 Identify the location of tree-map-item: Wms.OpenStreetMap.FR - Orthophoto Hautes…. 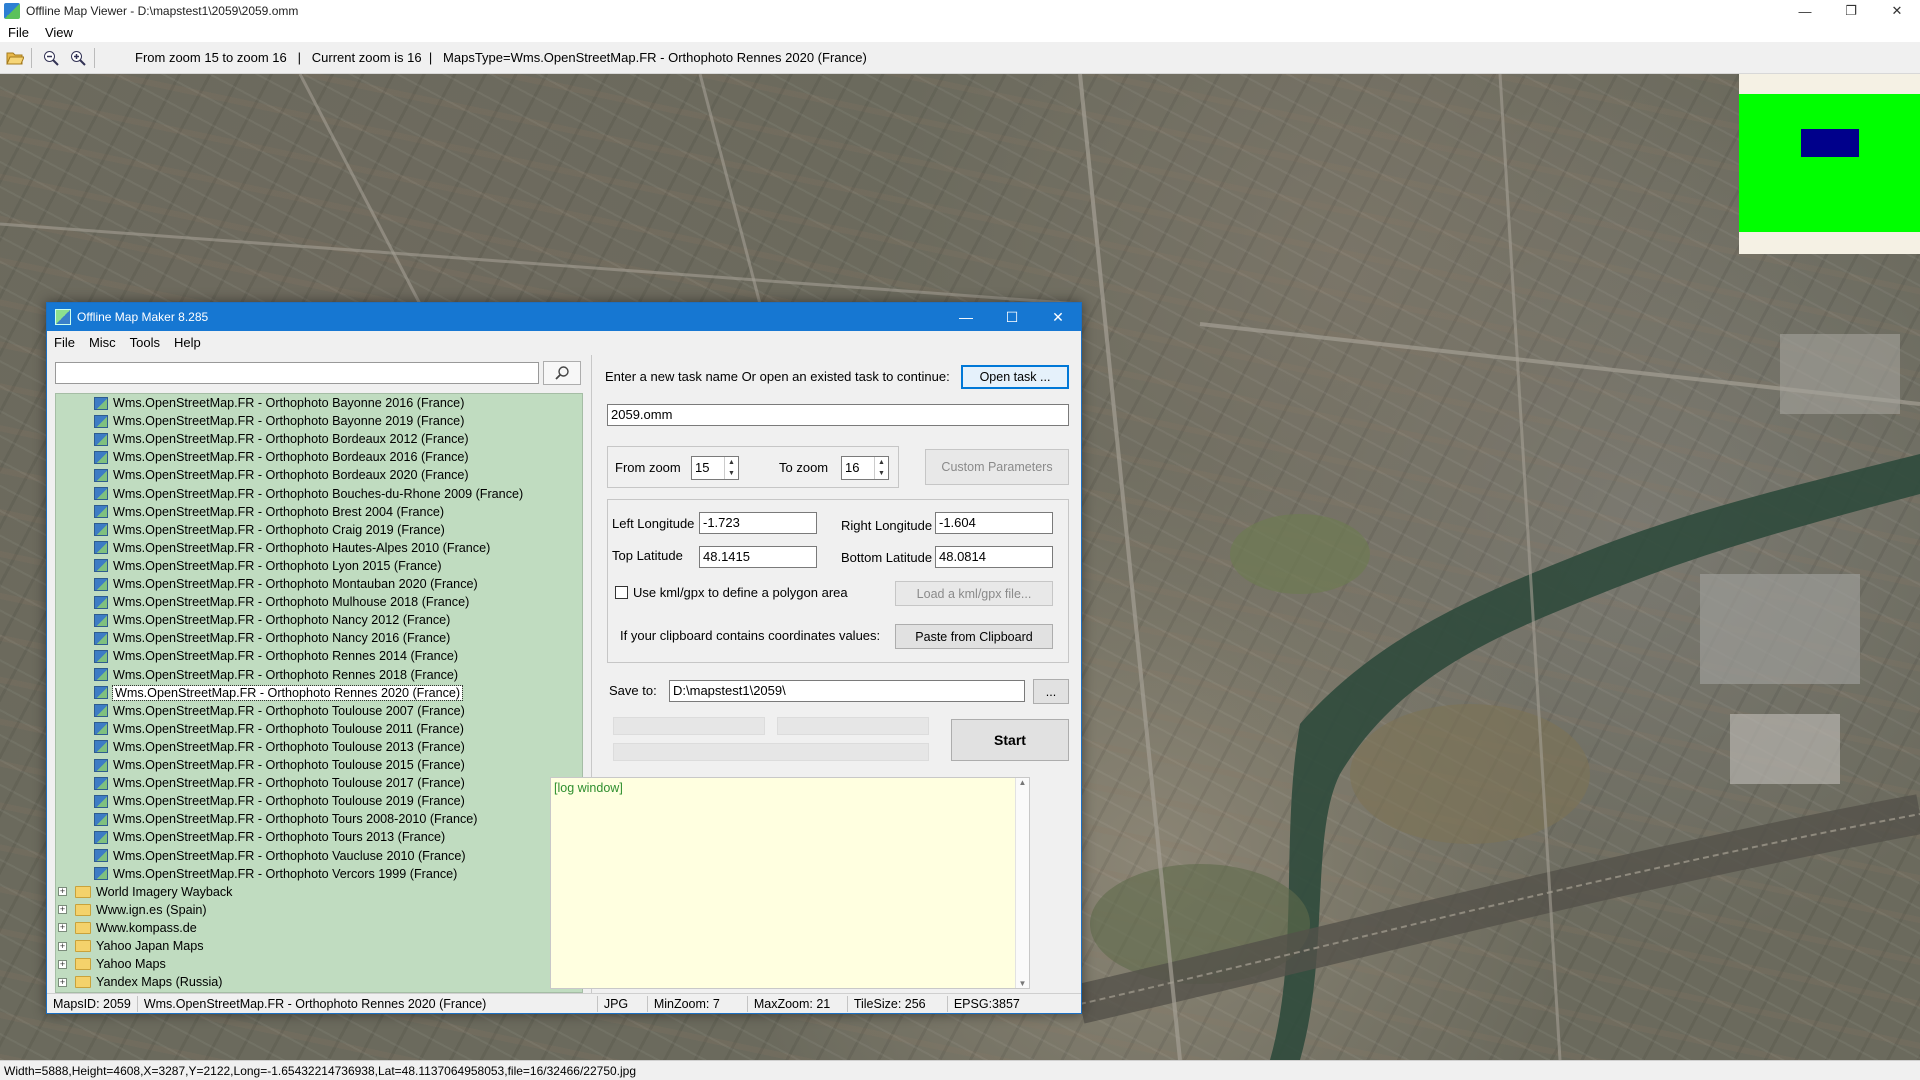
(292, 548).